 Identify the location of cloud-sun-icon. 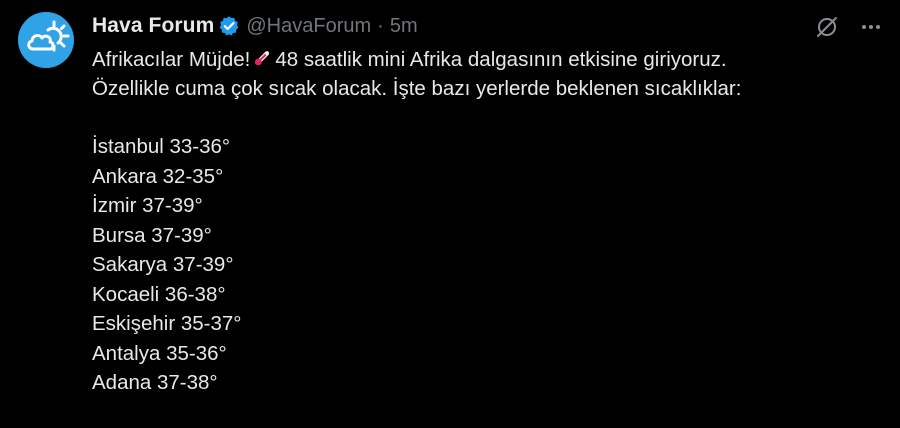
(46, 40).